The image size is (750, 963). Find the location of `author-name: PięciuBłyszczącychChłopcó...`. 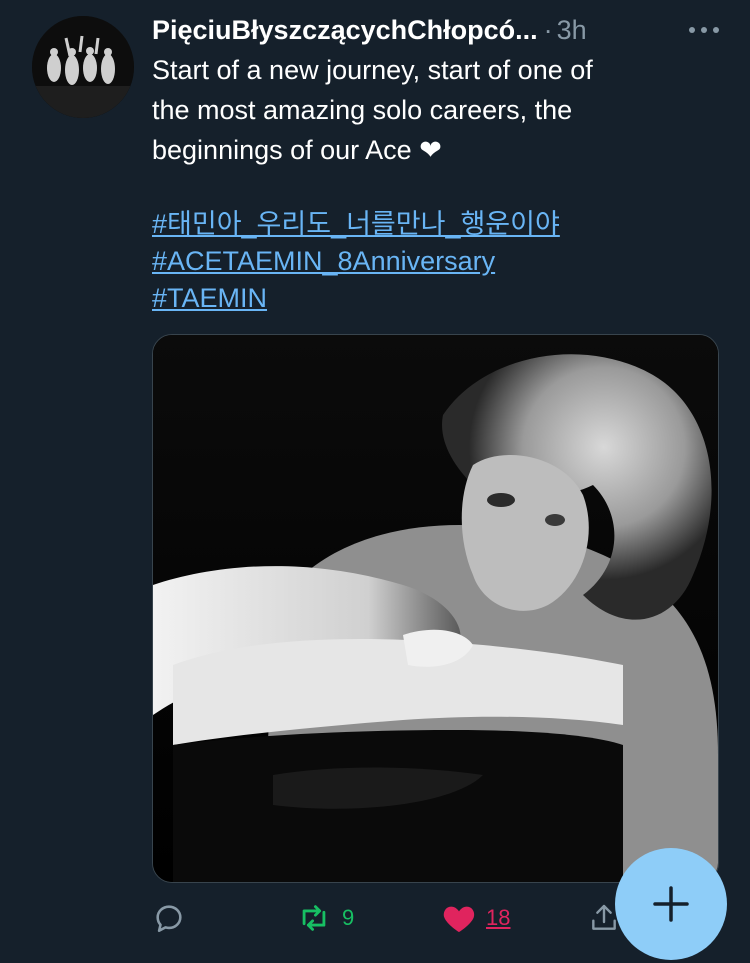

author-name: PięciuBłyszczącychChłopcó... is located at coordinates (345, 30).